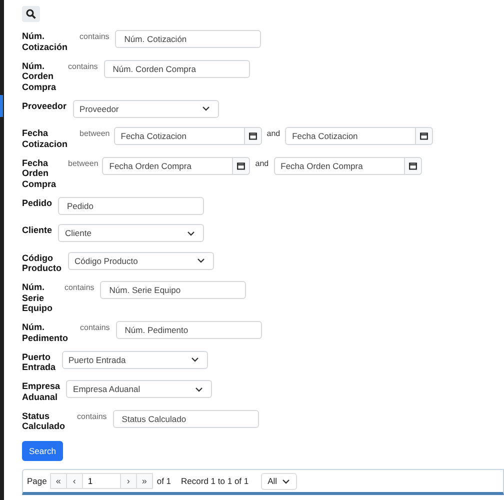 The image size is (504, 500). Describe the element at coordinates (58, 481) in the screenshot. I see `first-page-button: «` at that location.